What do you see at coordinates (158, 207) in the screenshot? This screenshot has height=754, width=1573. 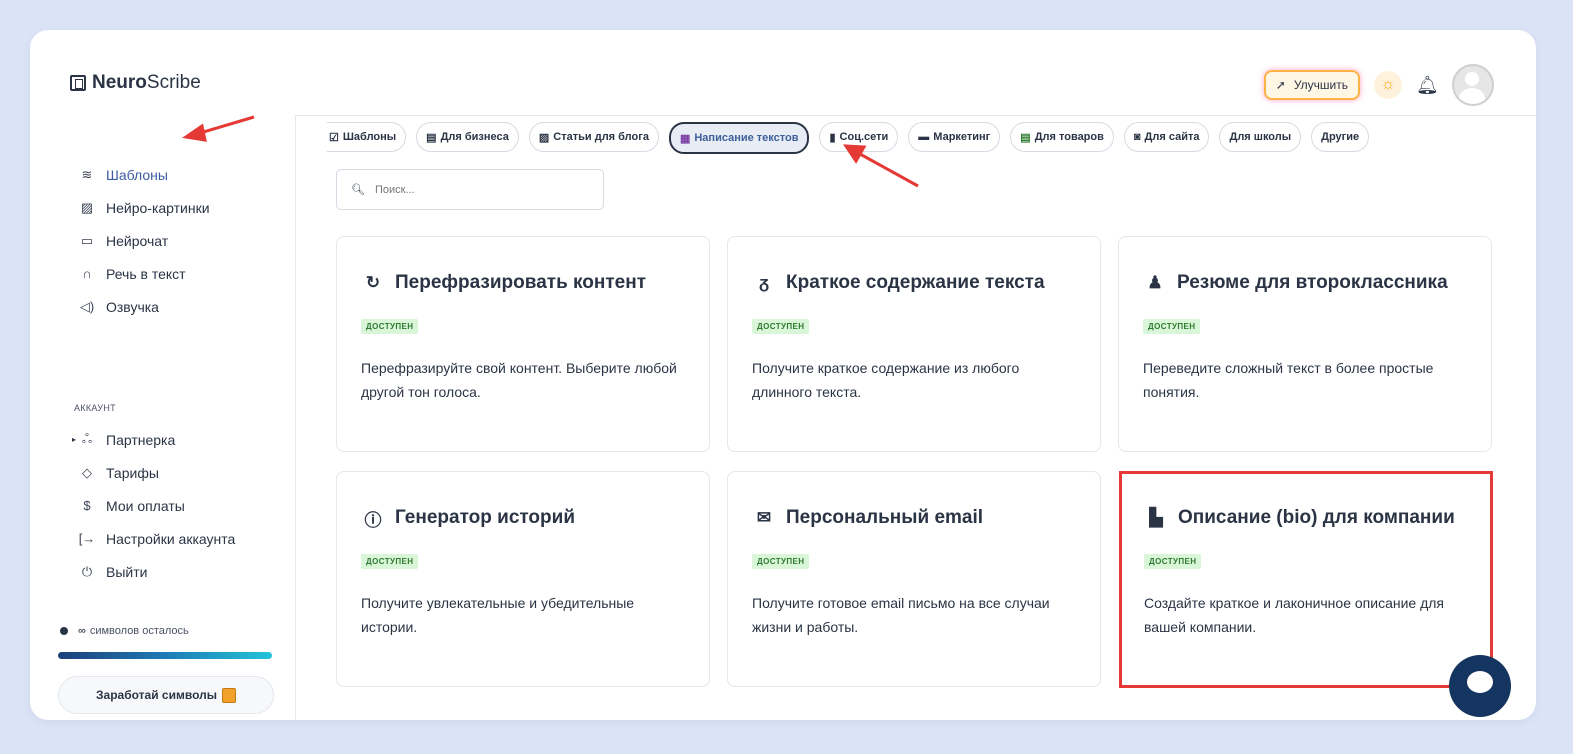 I see `sidebar-item-label: Нейро-картинки` at bounding box center [158, 207].